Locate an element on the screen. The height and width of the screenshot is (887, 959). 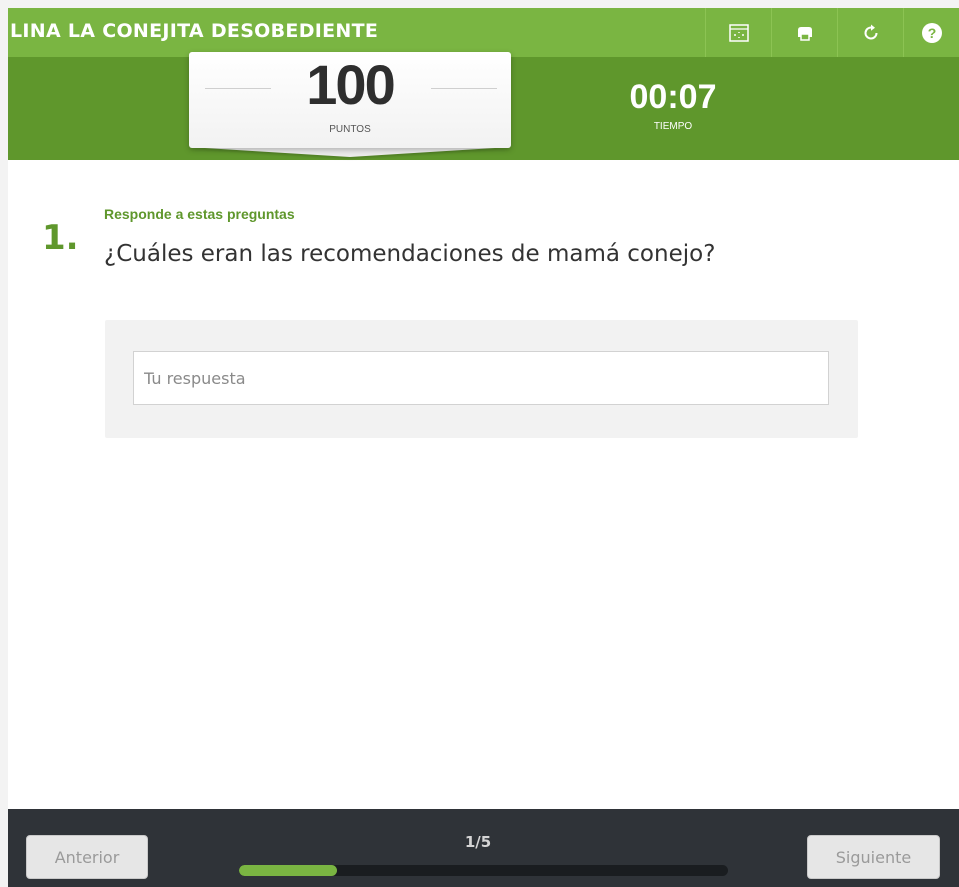
score-band: 100 PUNTOS 00:07 TIEMPO is located at coordinates (483, 106).